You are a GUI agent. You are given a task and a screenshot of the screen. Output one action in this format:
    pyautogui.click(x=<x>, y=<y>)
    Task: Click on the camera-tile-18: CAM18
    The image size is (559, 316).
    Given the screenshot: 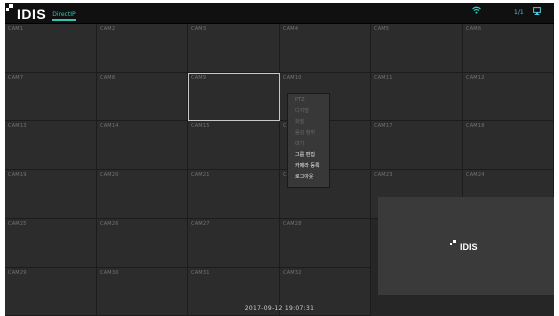 What is the action you would take?
    pyautogui.click(x=508, y=145)
    